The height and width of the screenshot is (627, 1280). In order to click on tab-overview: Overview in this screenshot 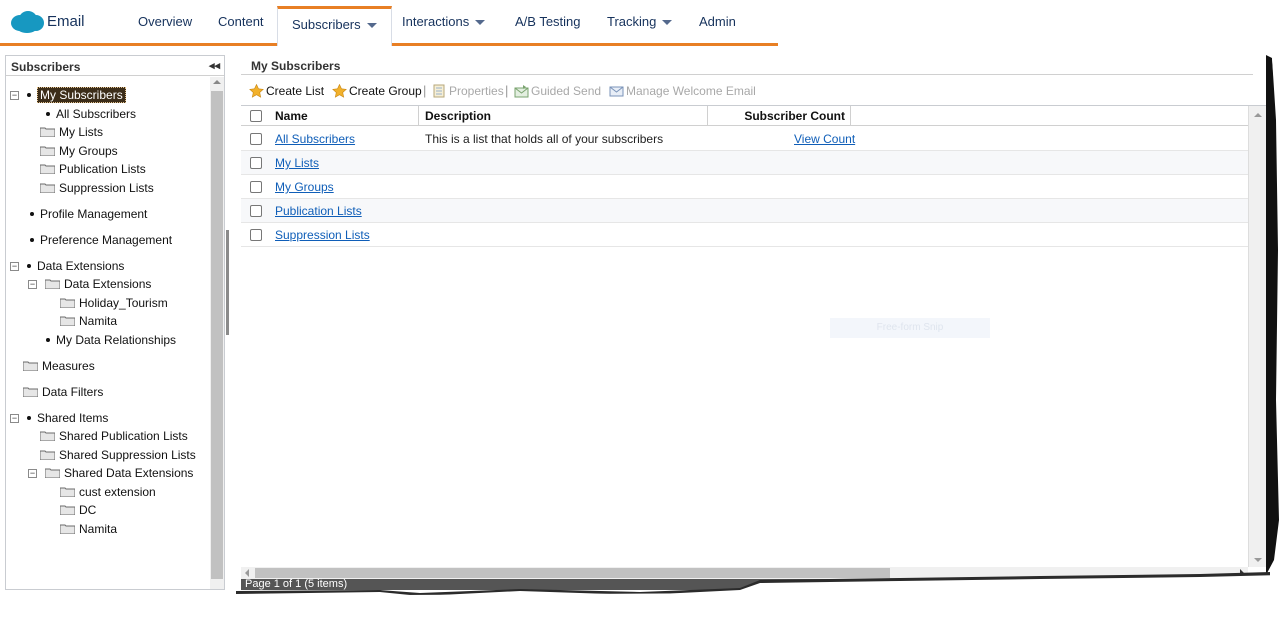, I will do `click(165, 21)`.